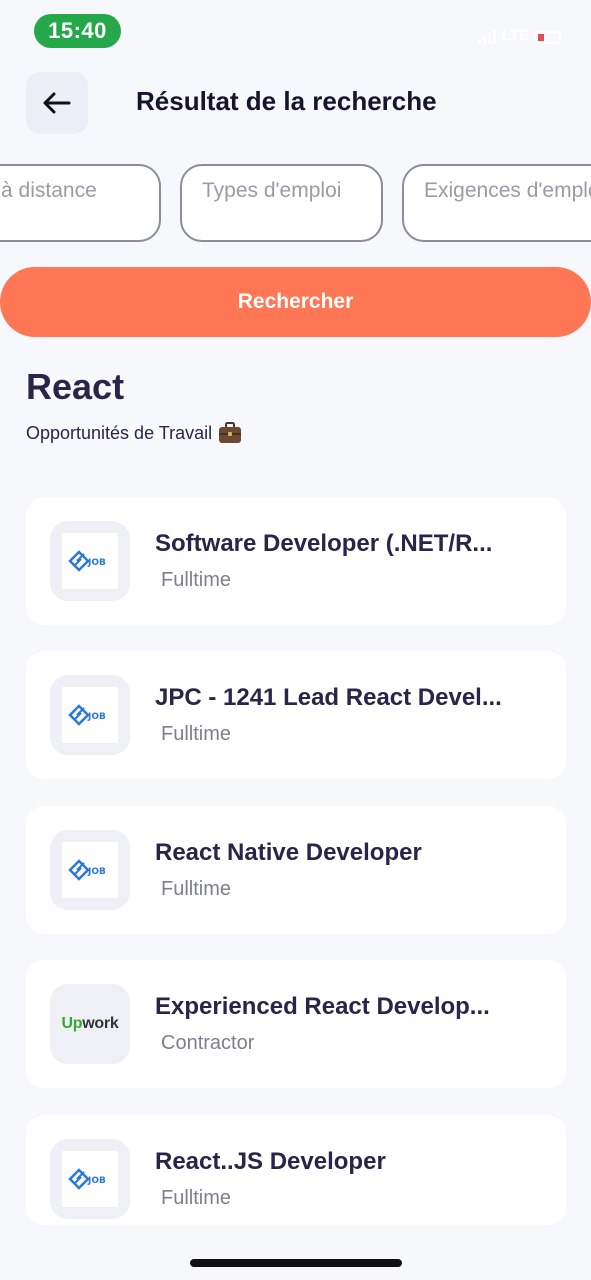  What do you see at coordinates (75, 386) in the screenshot?
I see `results-query-title: React` at bounding box center [75, 386].